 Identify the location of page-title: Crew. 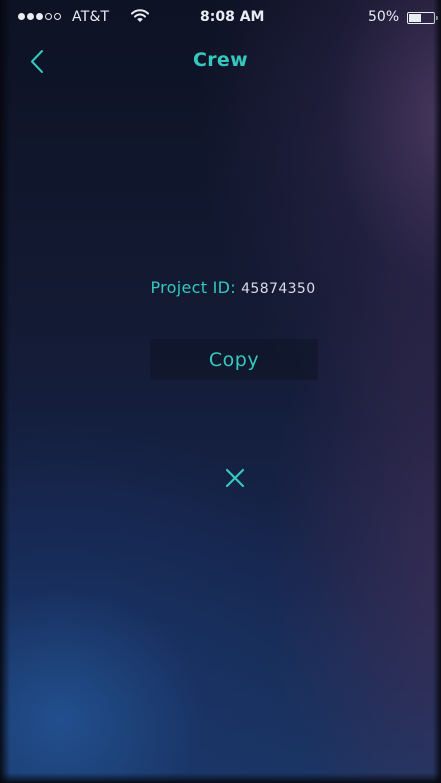
(220, 60).